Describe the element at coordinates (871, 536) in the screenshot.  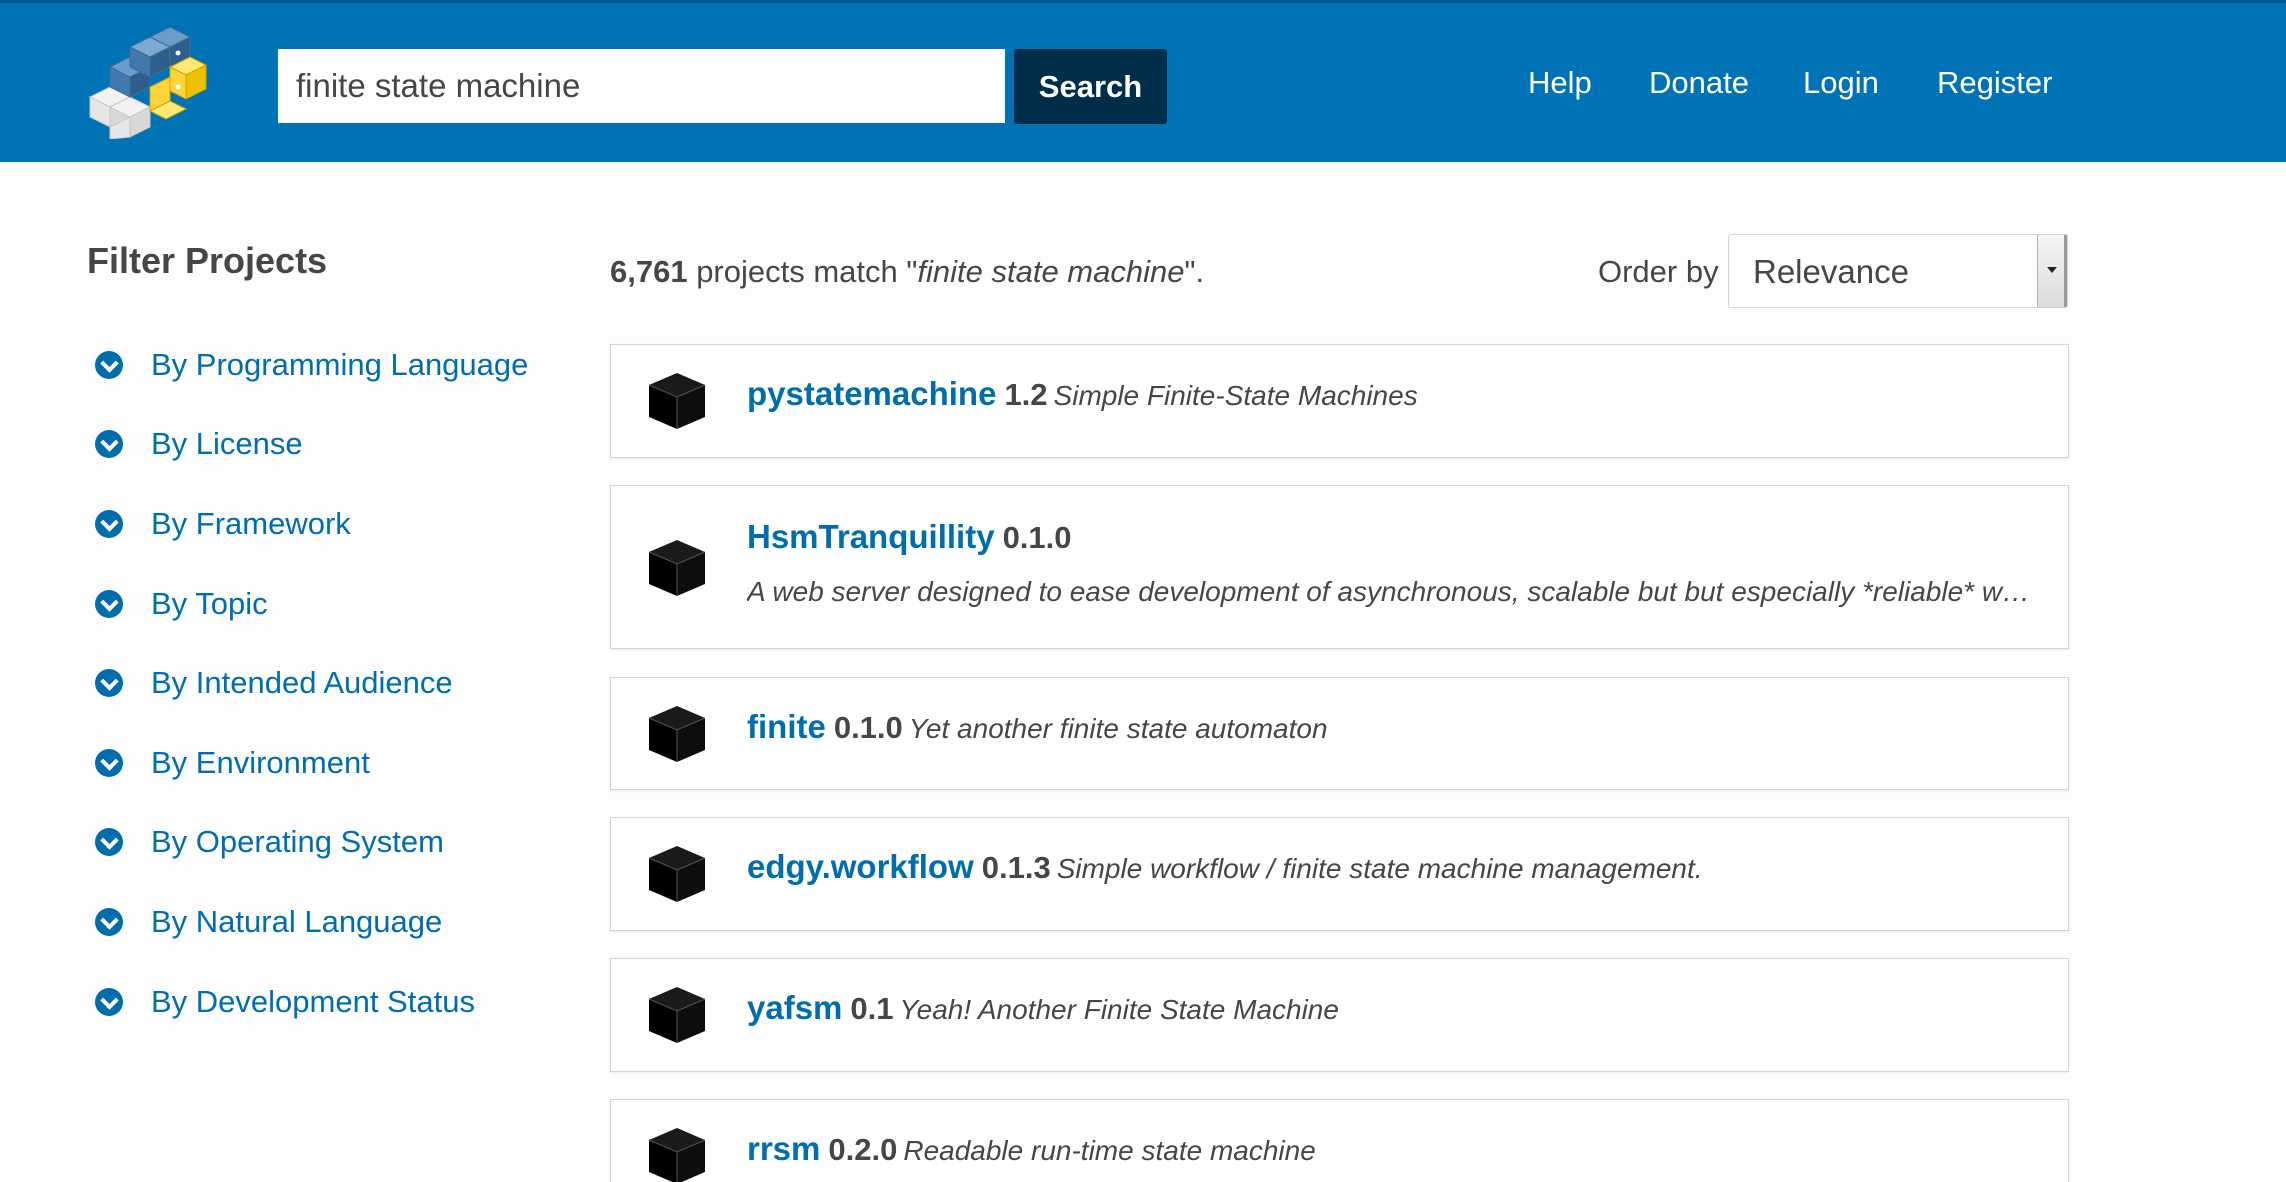
I see `package-name-link: HsmTranquillity` at that location.